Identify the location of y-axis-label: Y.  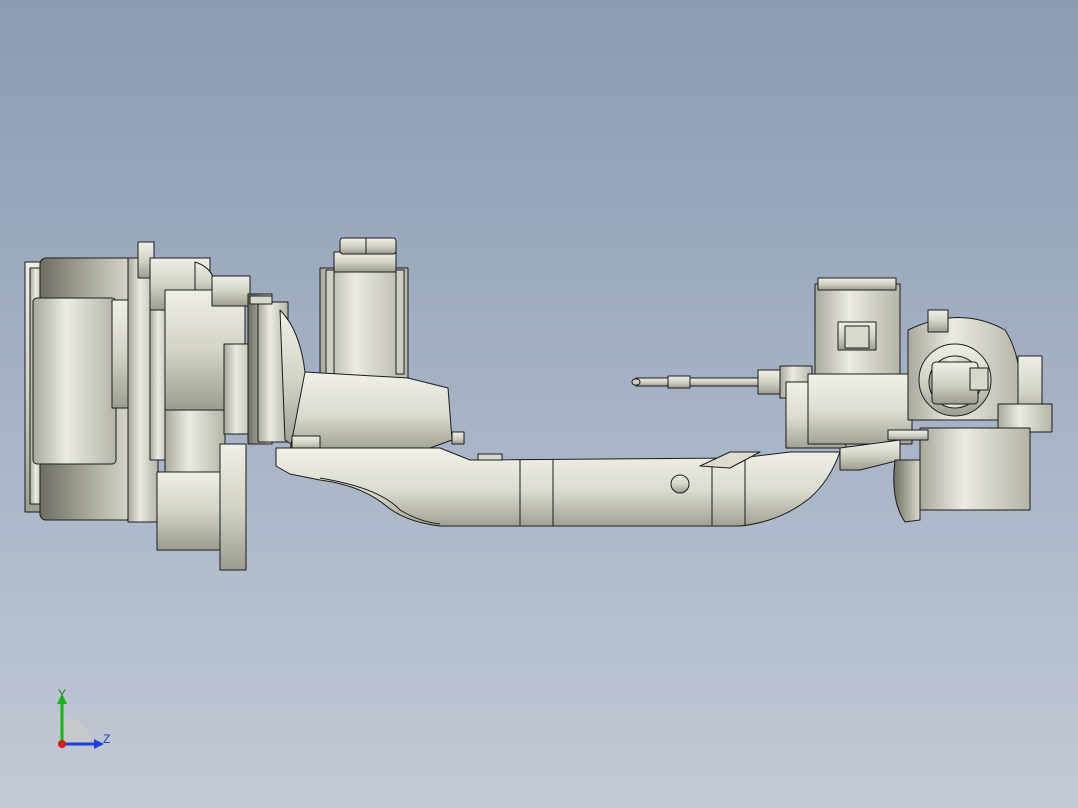
(62, 694).